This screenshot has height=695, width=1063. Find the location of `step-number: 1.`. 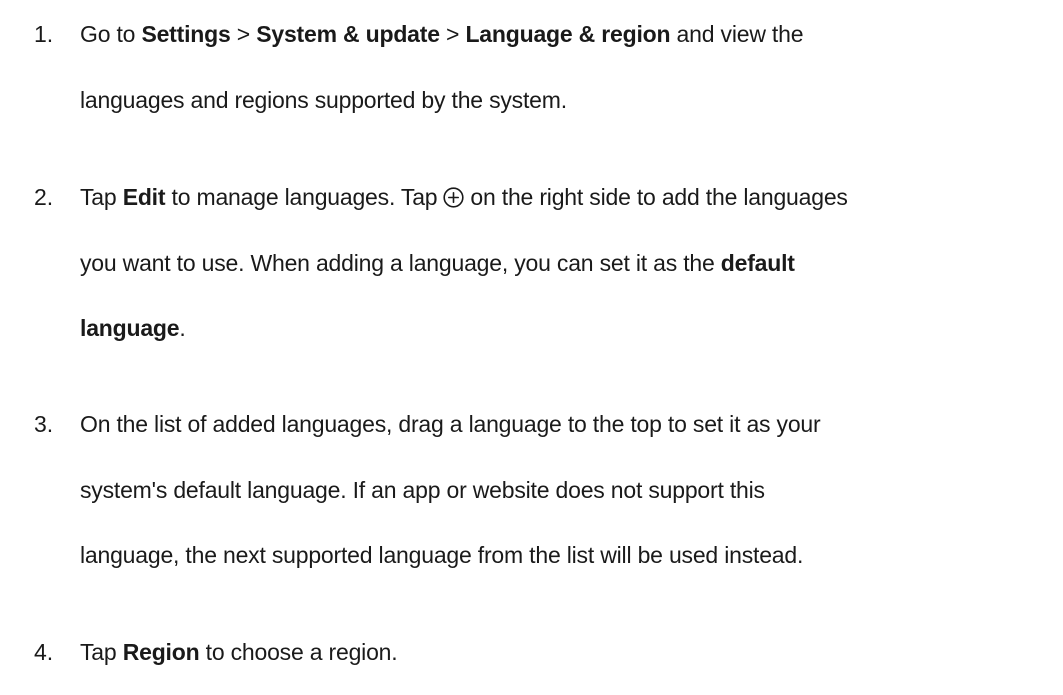

step-number: 1. is located at coordinates (44, 34).